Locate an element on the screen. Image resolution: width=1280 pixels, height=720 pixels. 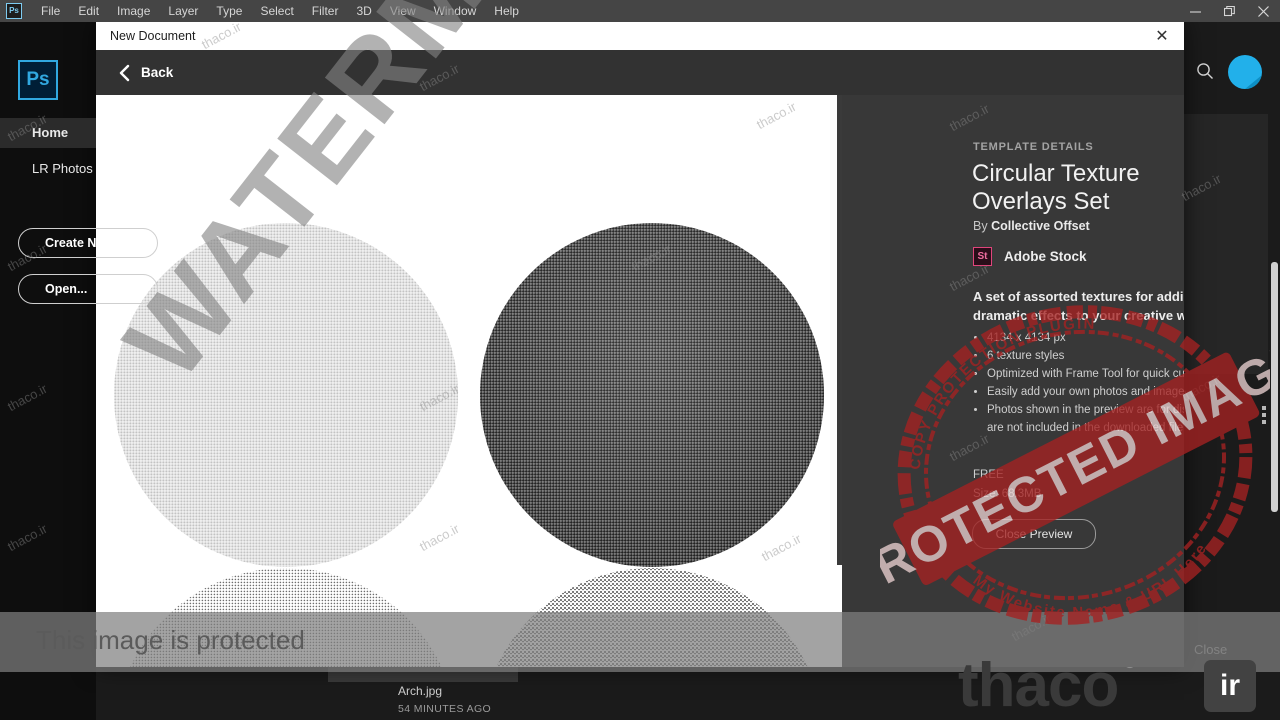
author-name: Collective Offset is located at coordinates (1040, 226).